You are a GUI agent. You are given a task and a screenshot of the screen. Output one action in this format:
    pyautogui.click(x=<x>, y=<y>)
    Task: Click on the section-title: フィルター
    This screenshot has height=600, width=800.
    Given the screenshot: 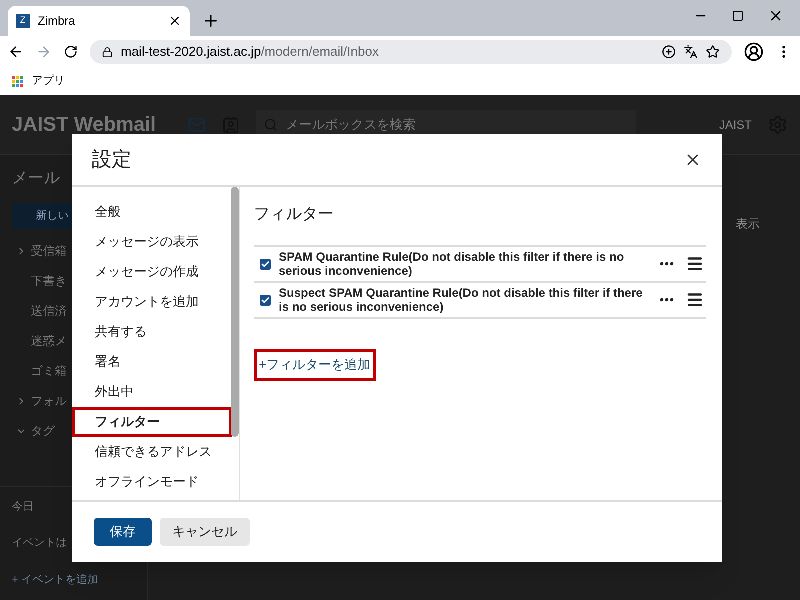 What is the action you would take?
    pyautogui.click(x=294, y=215)
    